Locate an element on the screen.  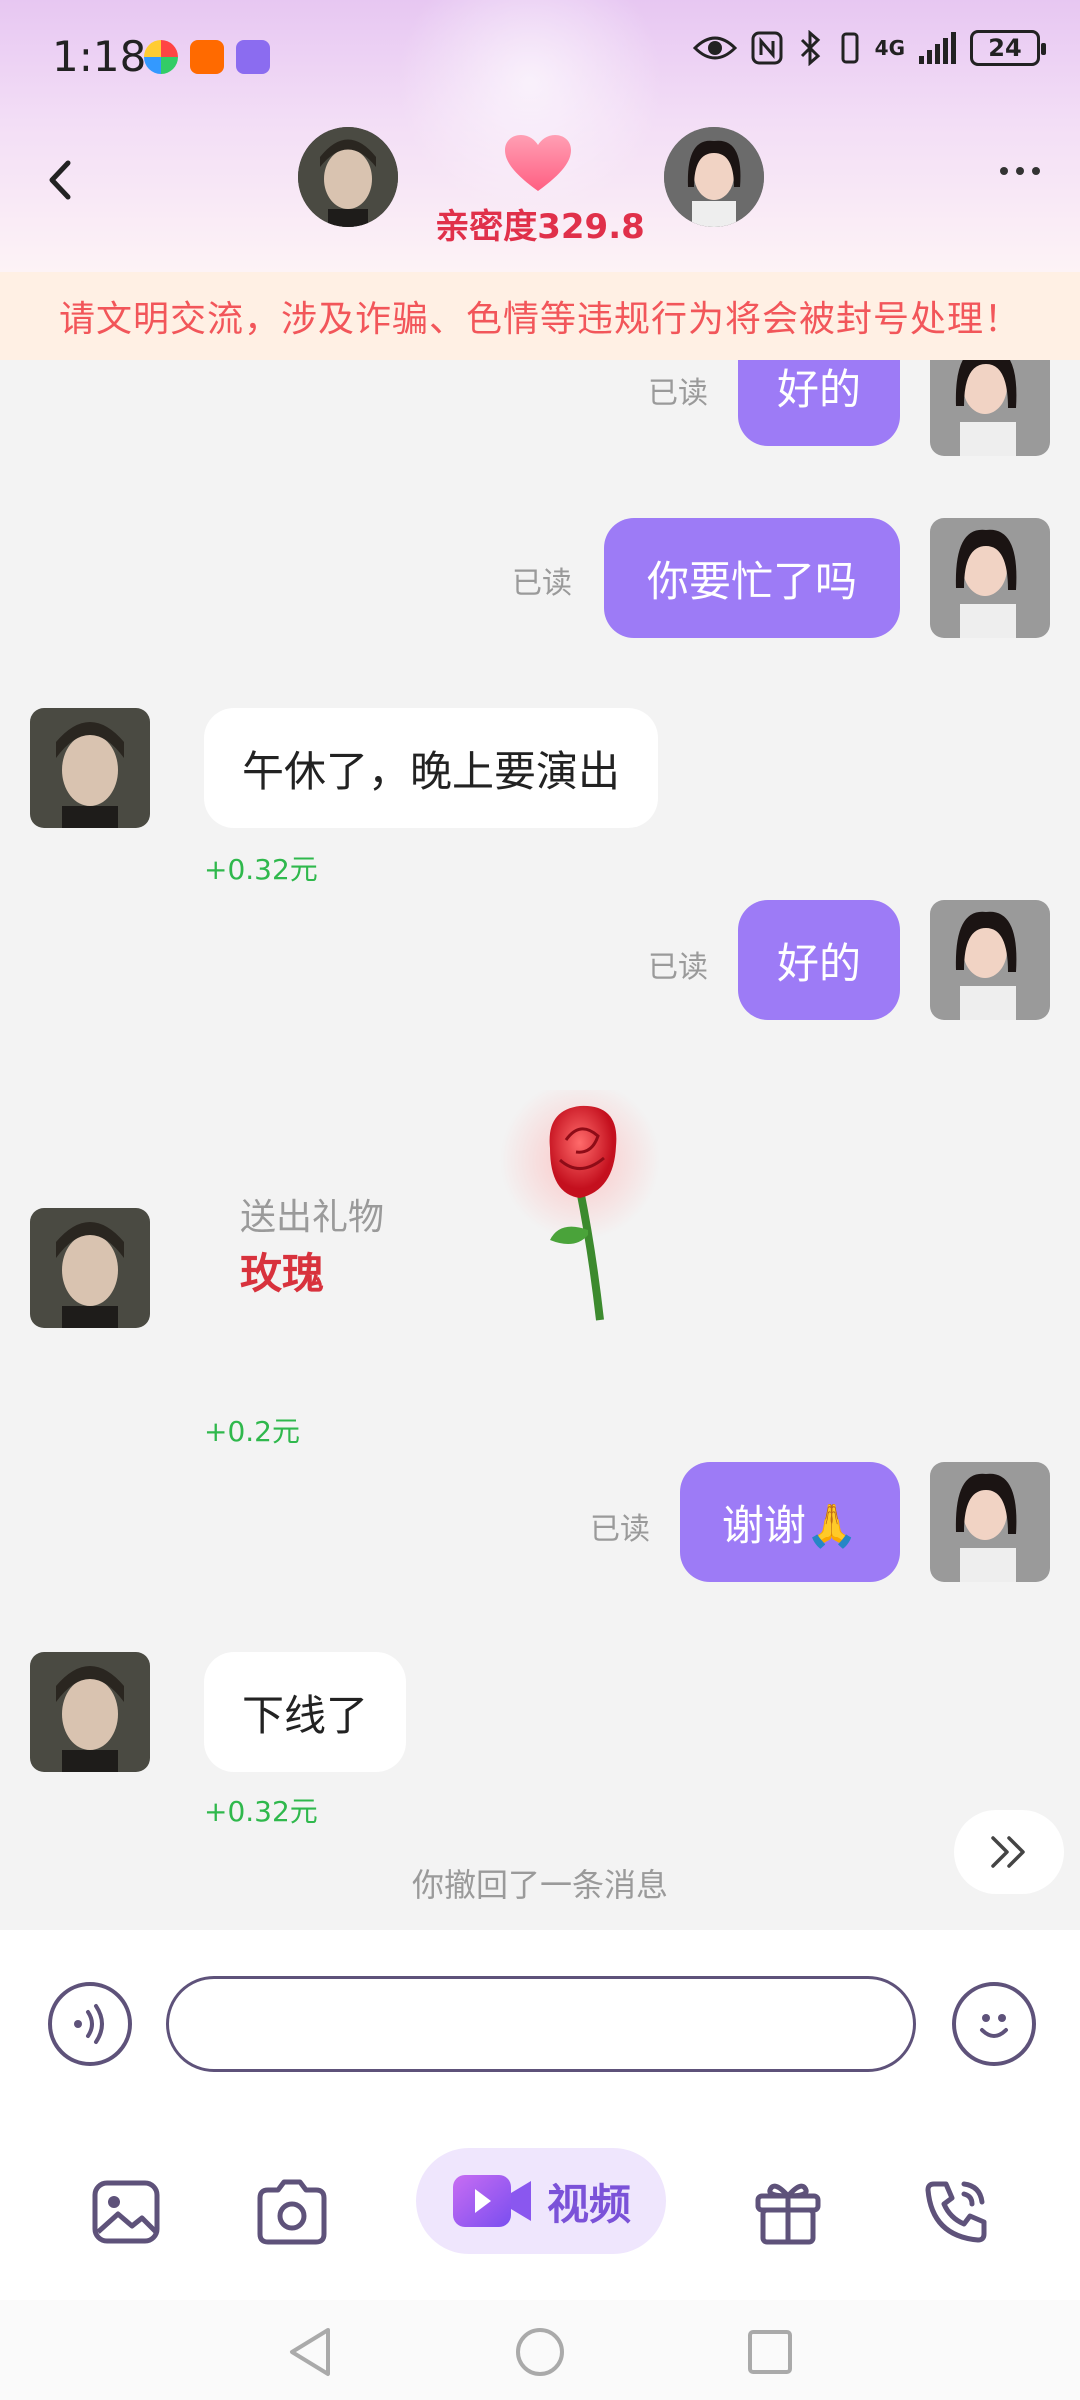
emoji-button is located at coordinates (994, 2024).